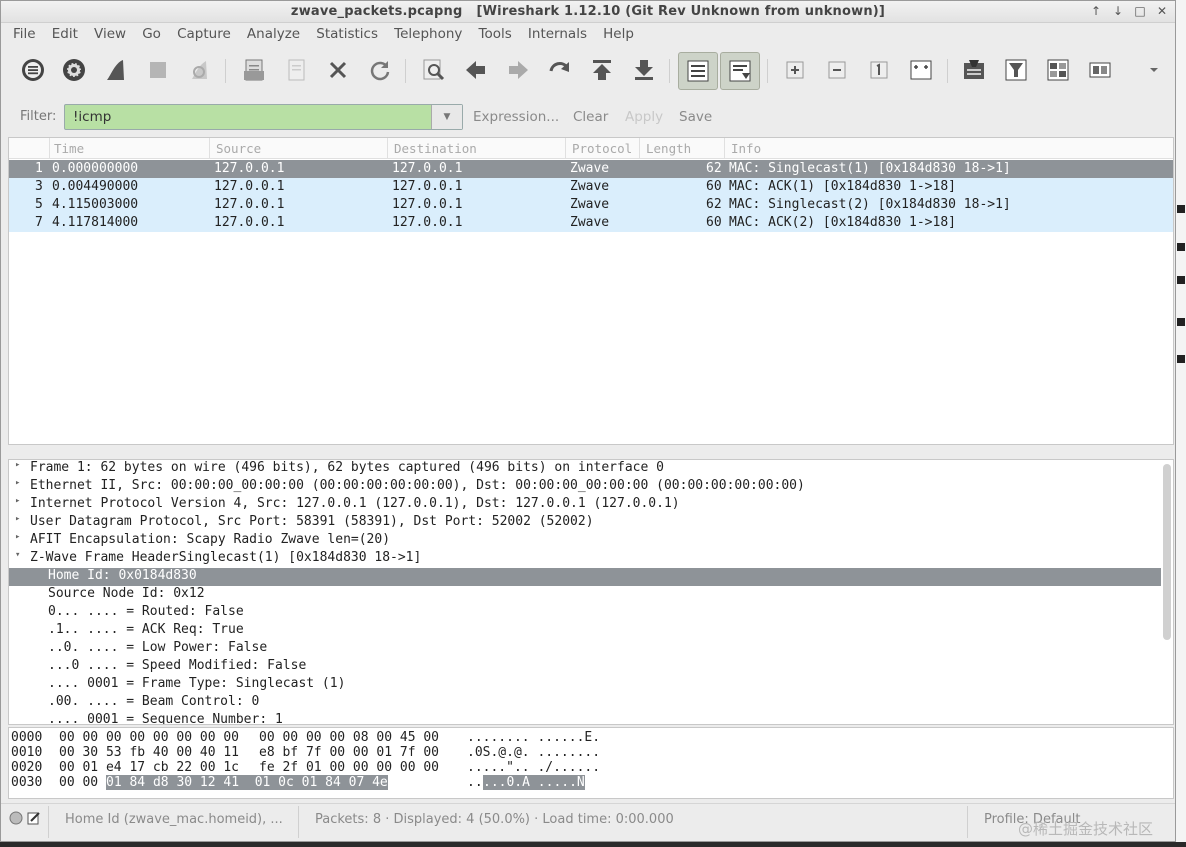  Describe the element at coordinates (1140, 11) in the screenshot. I see `window-maximize-button: □` at that location.